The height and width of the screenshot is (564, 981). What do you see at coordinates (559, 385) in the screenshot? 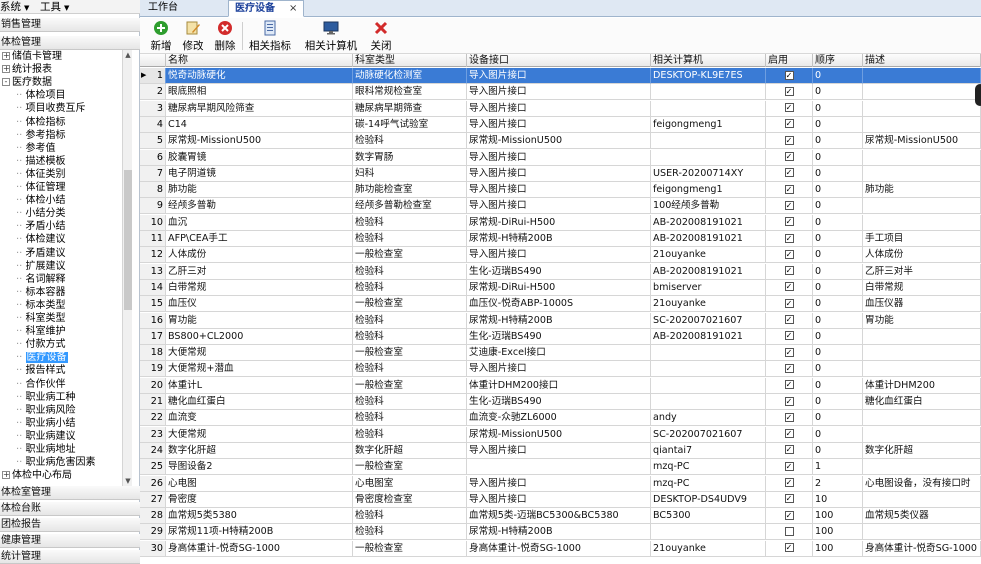
I see `cell-interface: 体重计DHM200接口` at bounding box center [559, 385].